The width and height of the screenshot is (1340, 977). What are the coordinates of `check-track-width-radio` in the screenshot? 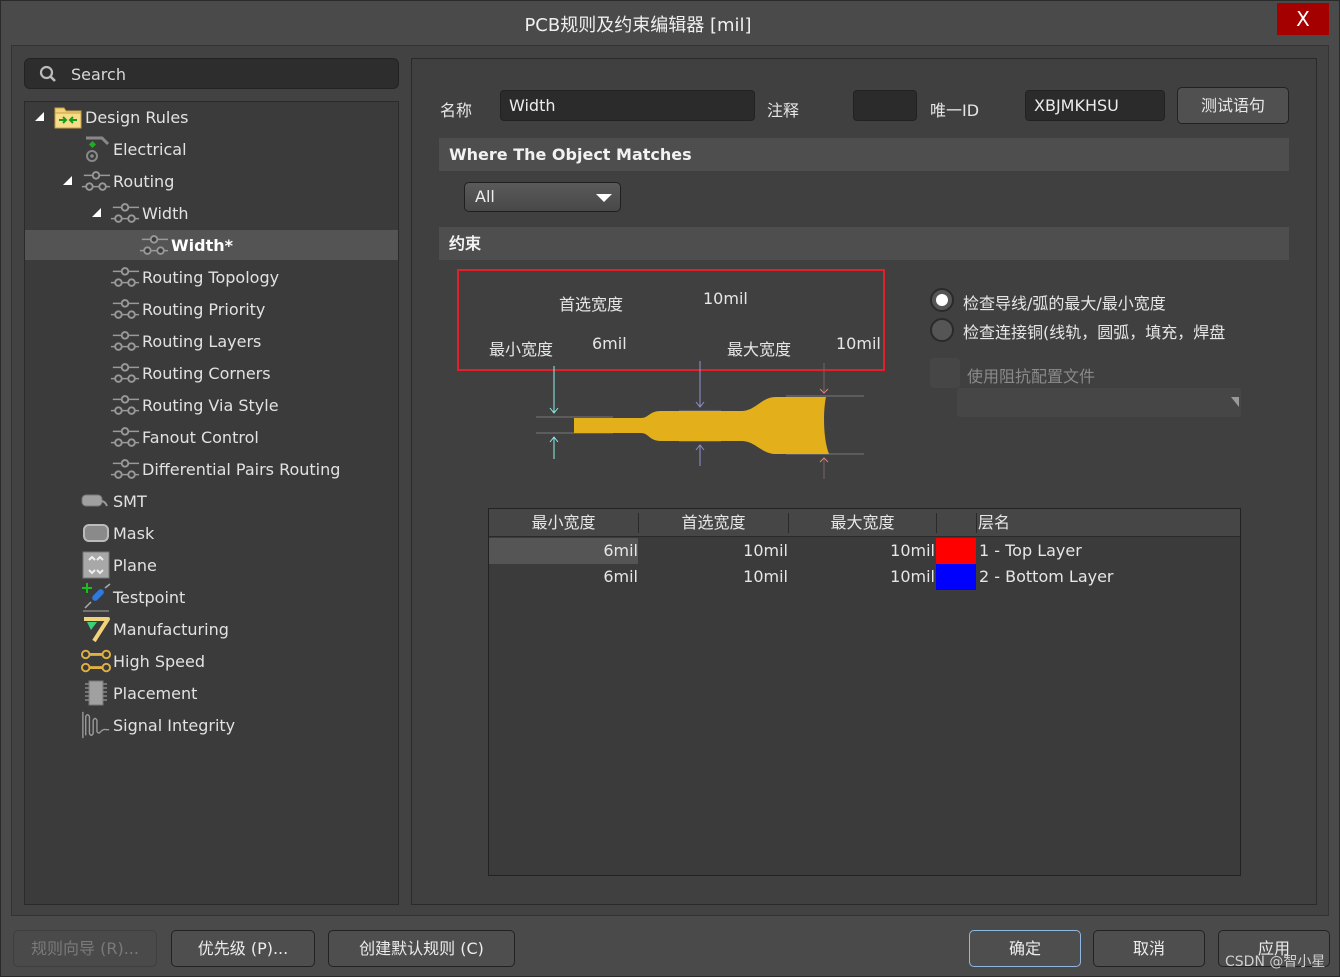 It's located at (942, 300).